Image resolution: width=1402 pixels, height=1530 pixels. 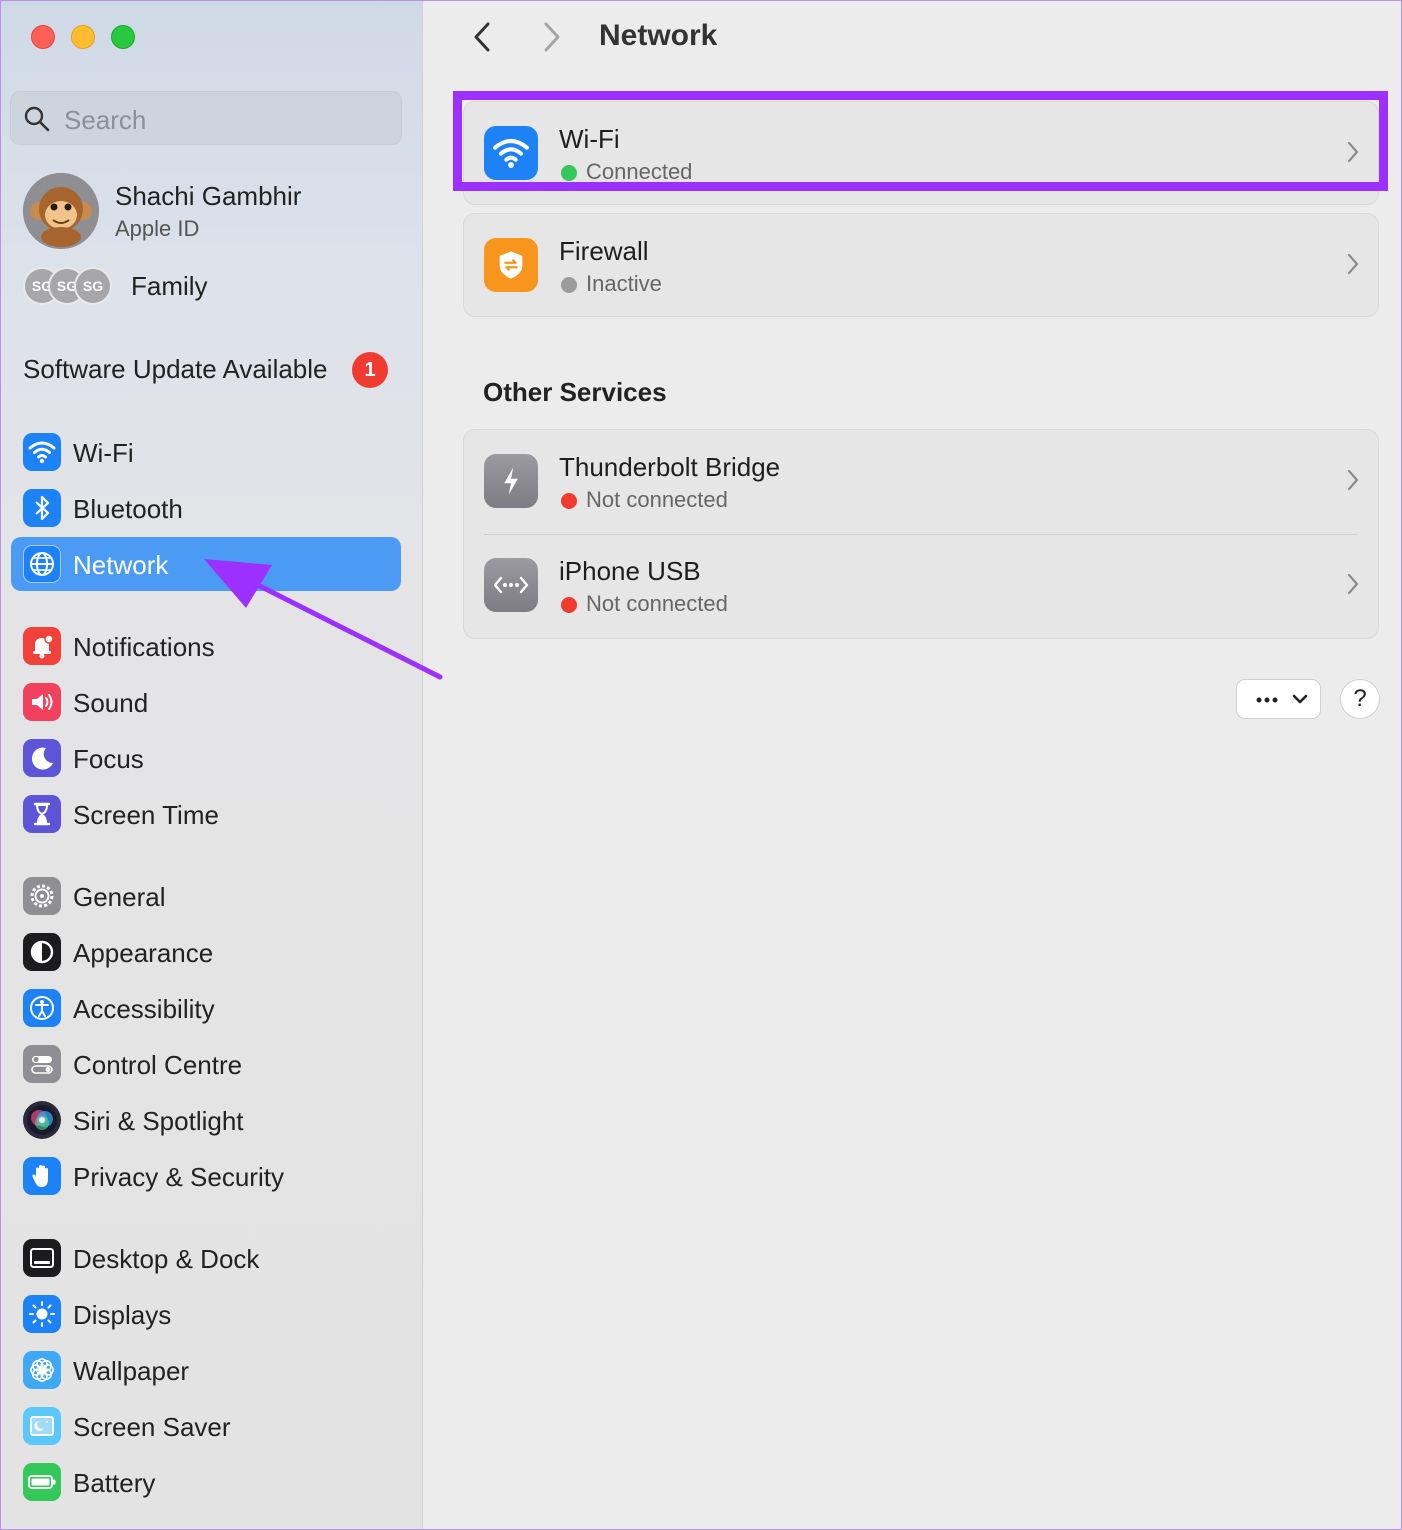 What do you see at coordinates (206, 896) in the screenshot?
I see `sidebar-item-general: General` at bounding box center [206, 896].